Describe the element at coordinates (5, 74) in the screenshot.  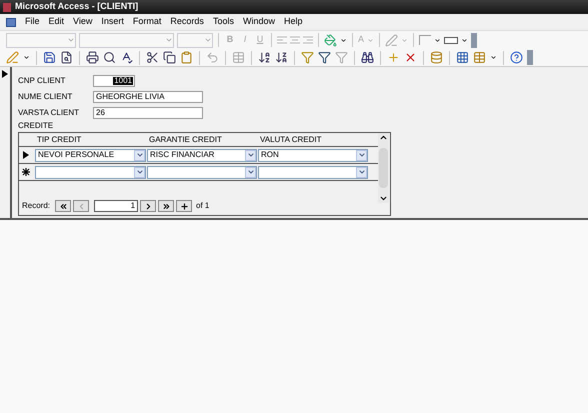
I see `current-record-icon` at that location.